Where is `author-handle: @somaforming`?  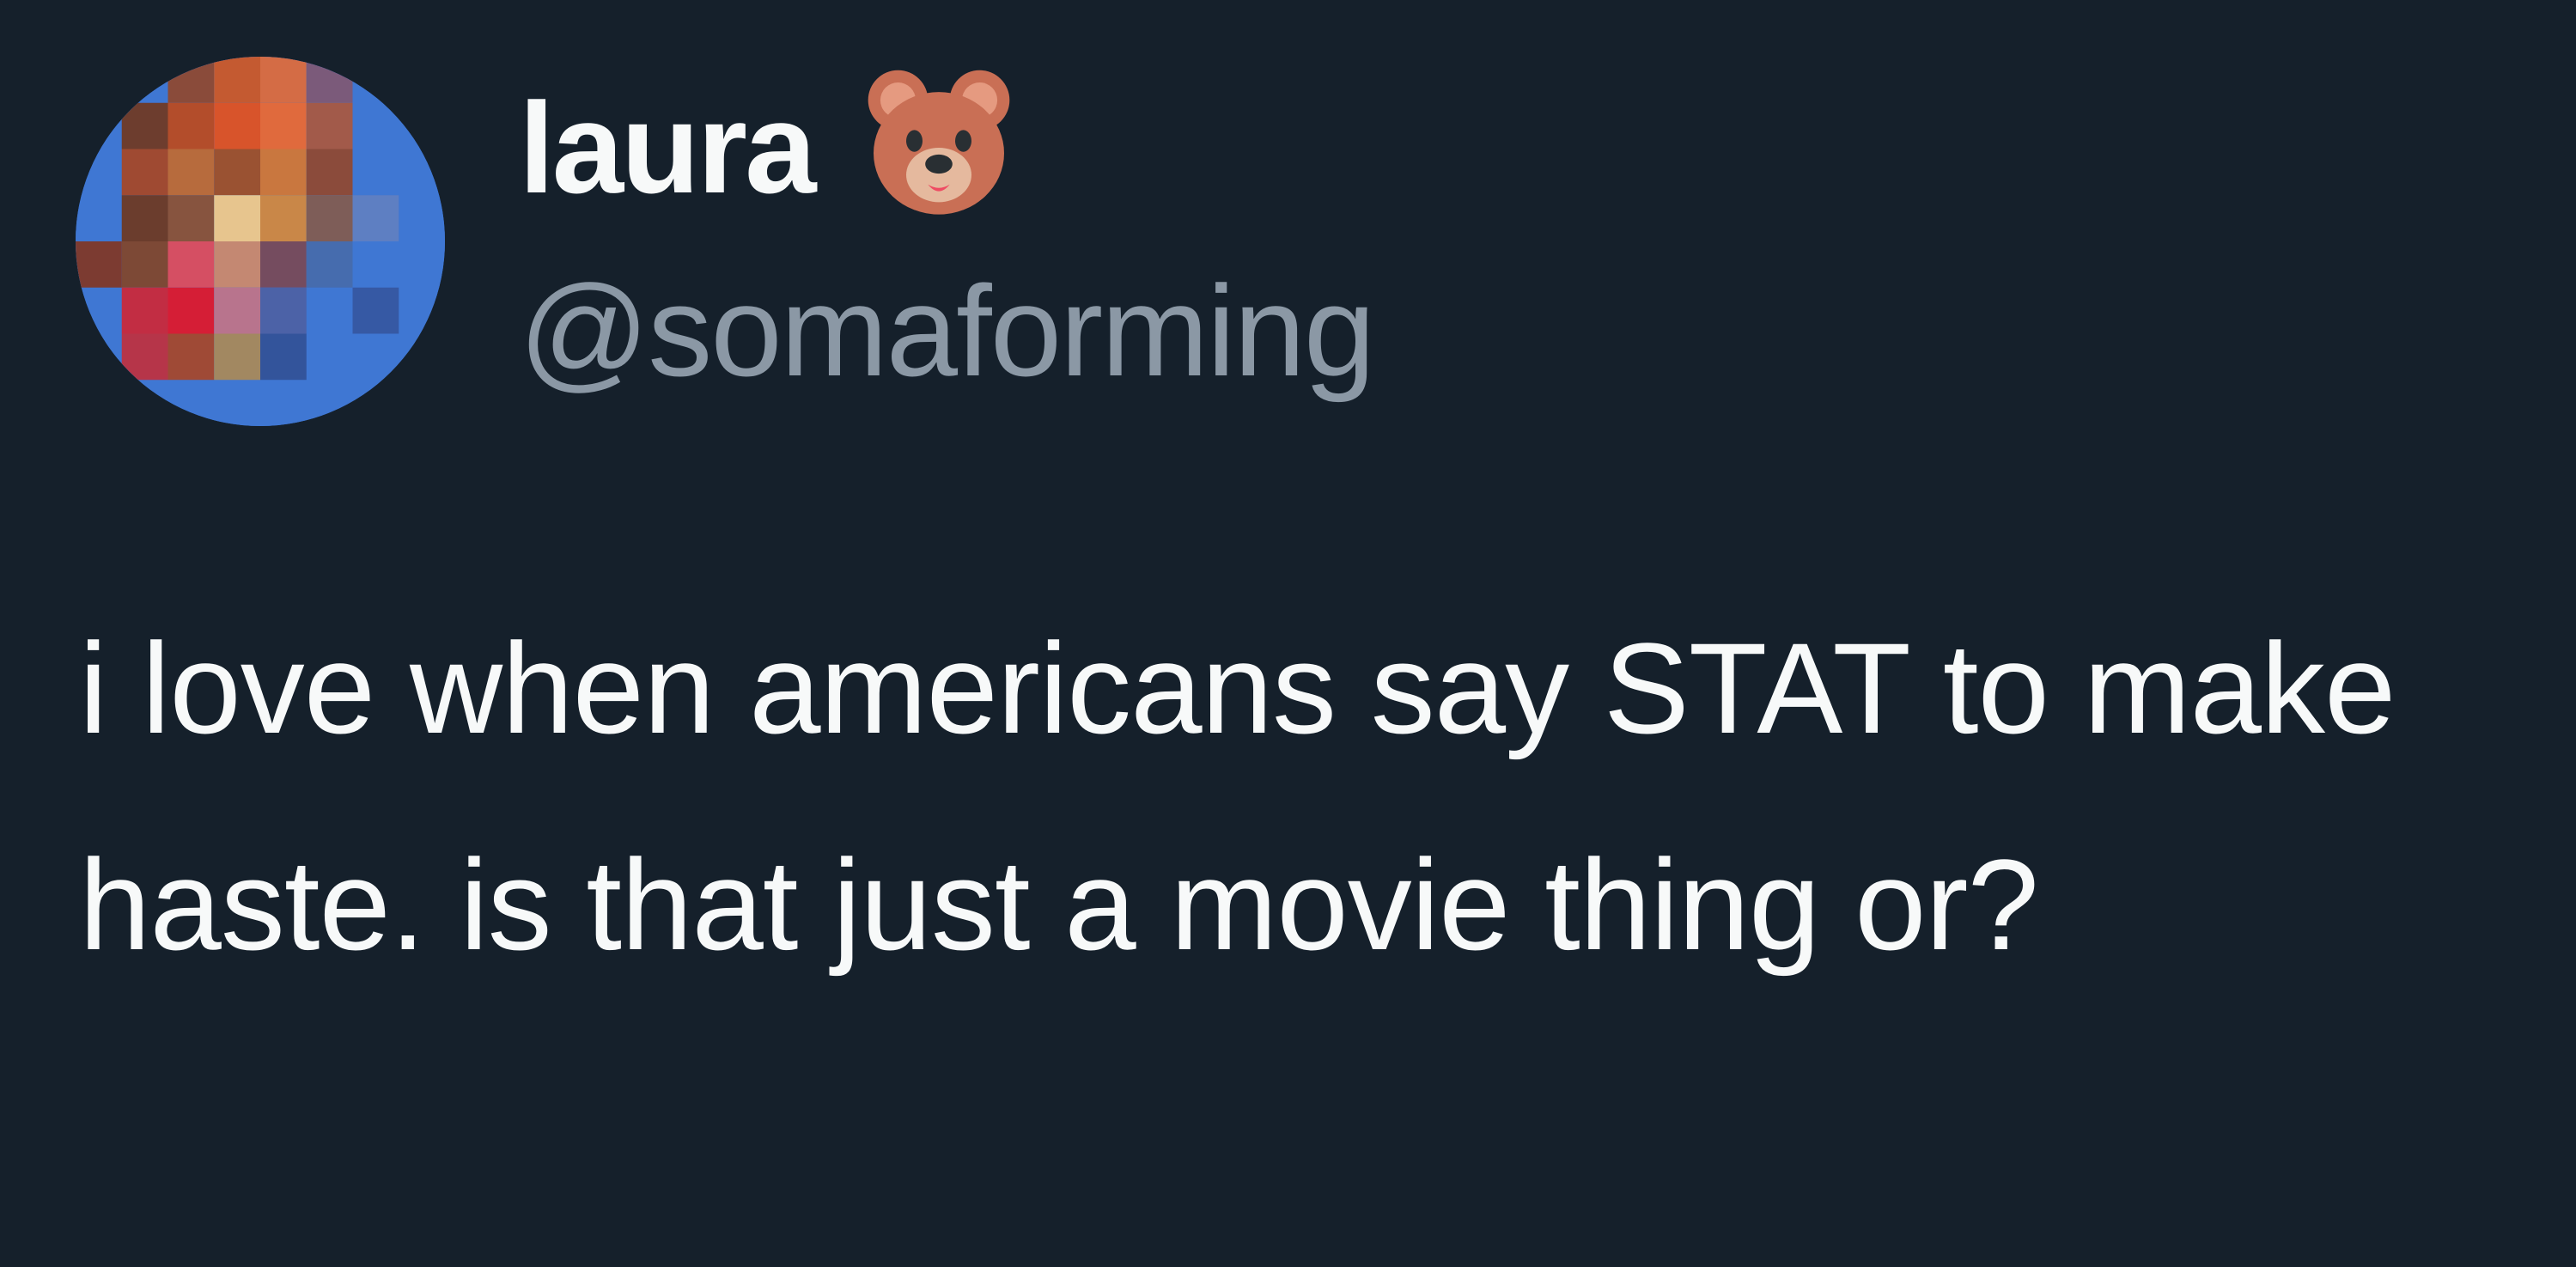
author-handle: @somaforming is located at coordinates (947, 330).